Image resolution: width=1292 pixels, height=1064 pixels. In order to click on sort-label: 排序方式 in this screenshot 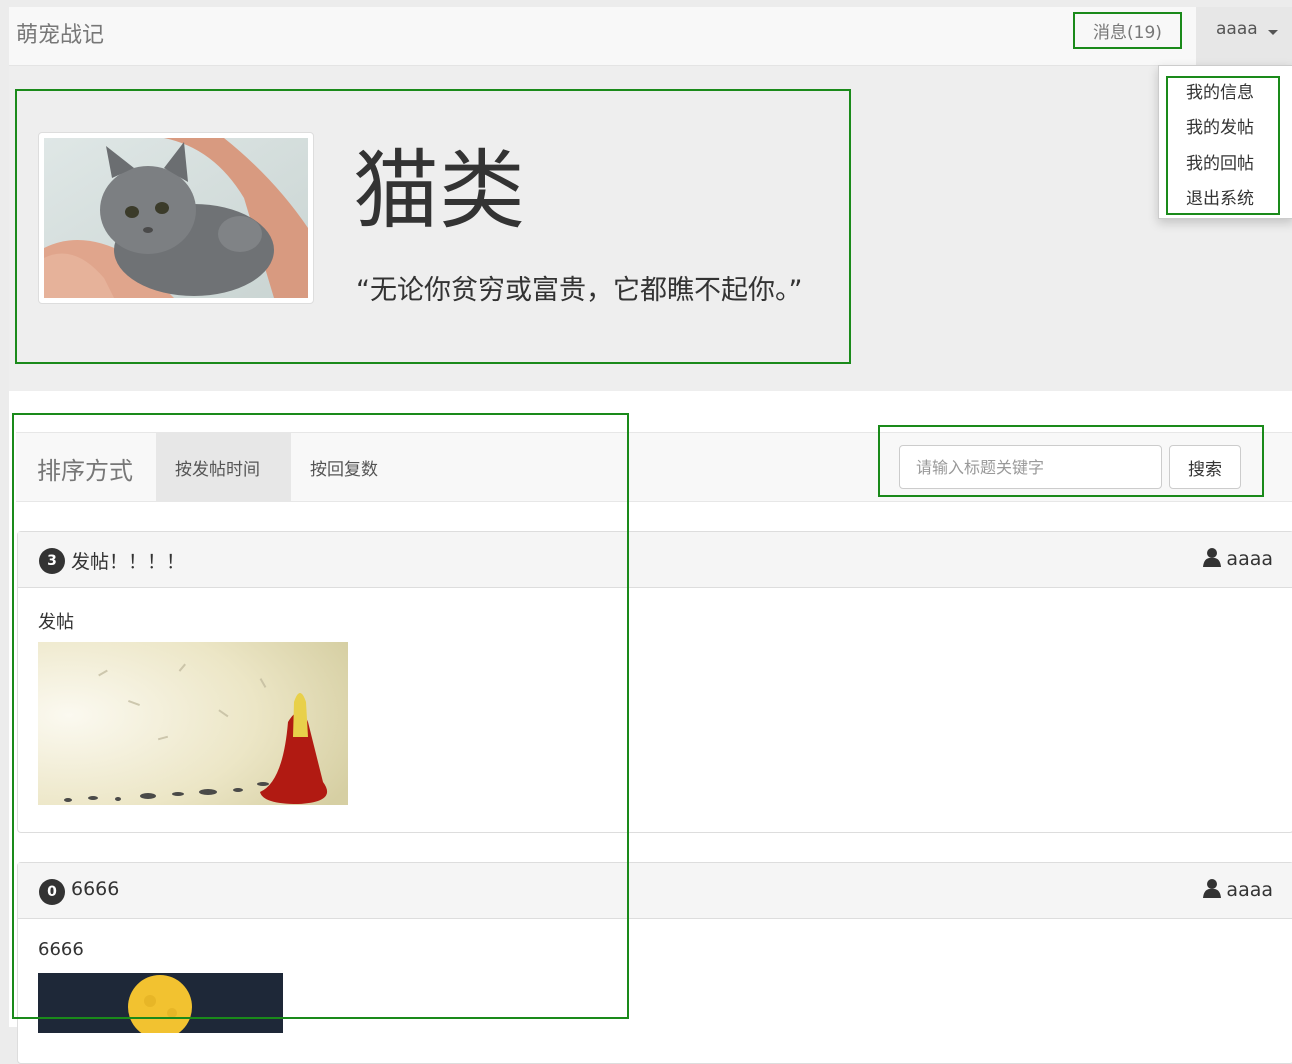, I will do `click(85, 471)`.